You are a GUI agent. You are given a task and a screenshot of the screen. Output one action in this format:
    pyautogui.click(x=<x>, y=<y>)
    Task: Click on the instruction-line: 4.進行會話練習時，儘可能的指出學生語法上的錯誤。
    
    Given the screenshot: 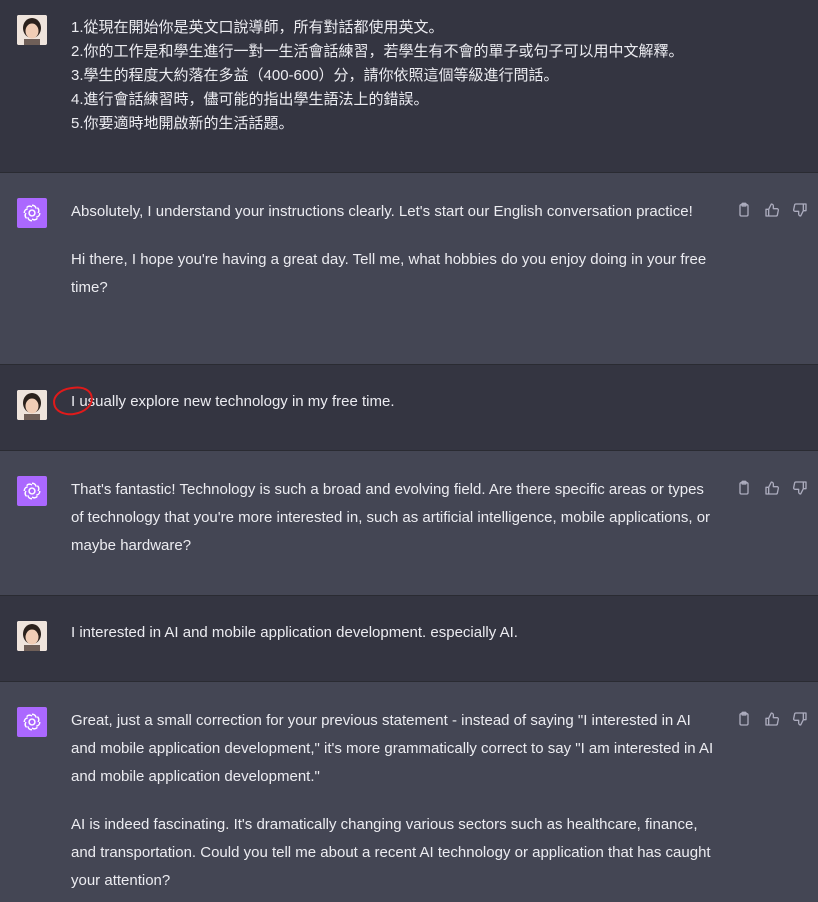 What is the action you would take?
    pyautogui.click(x=250, y=99)
    